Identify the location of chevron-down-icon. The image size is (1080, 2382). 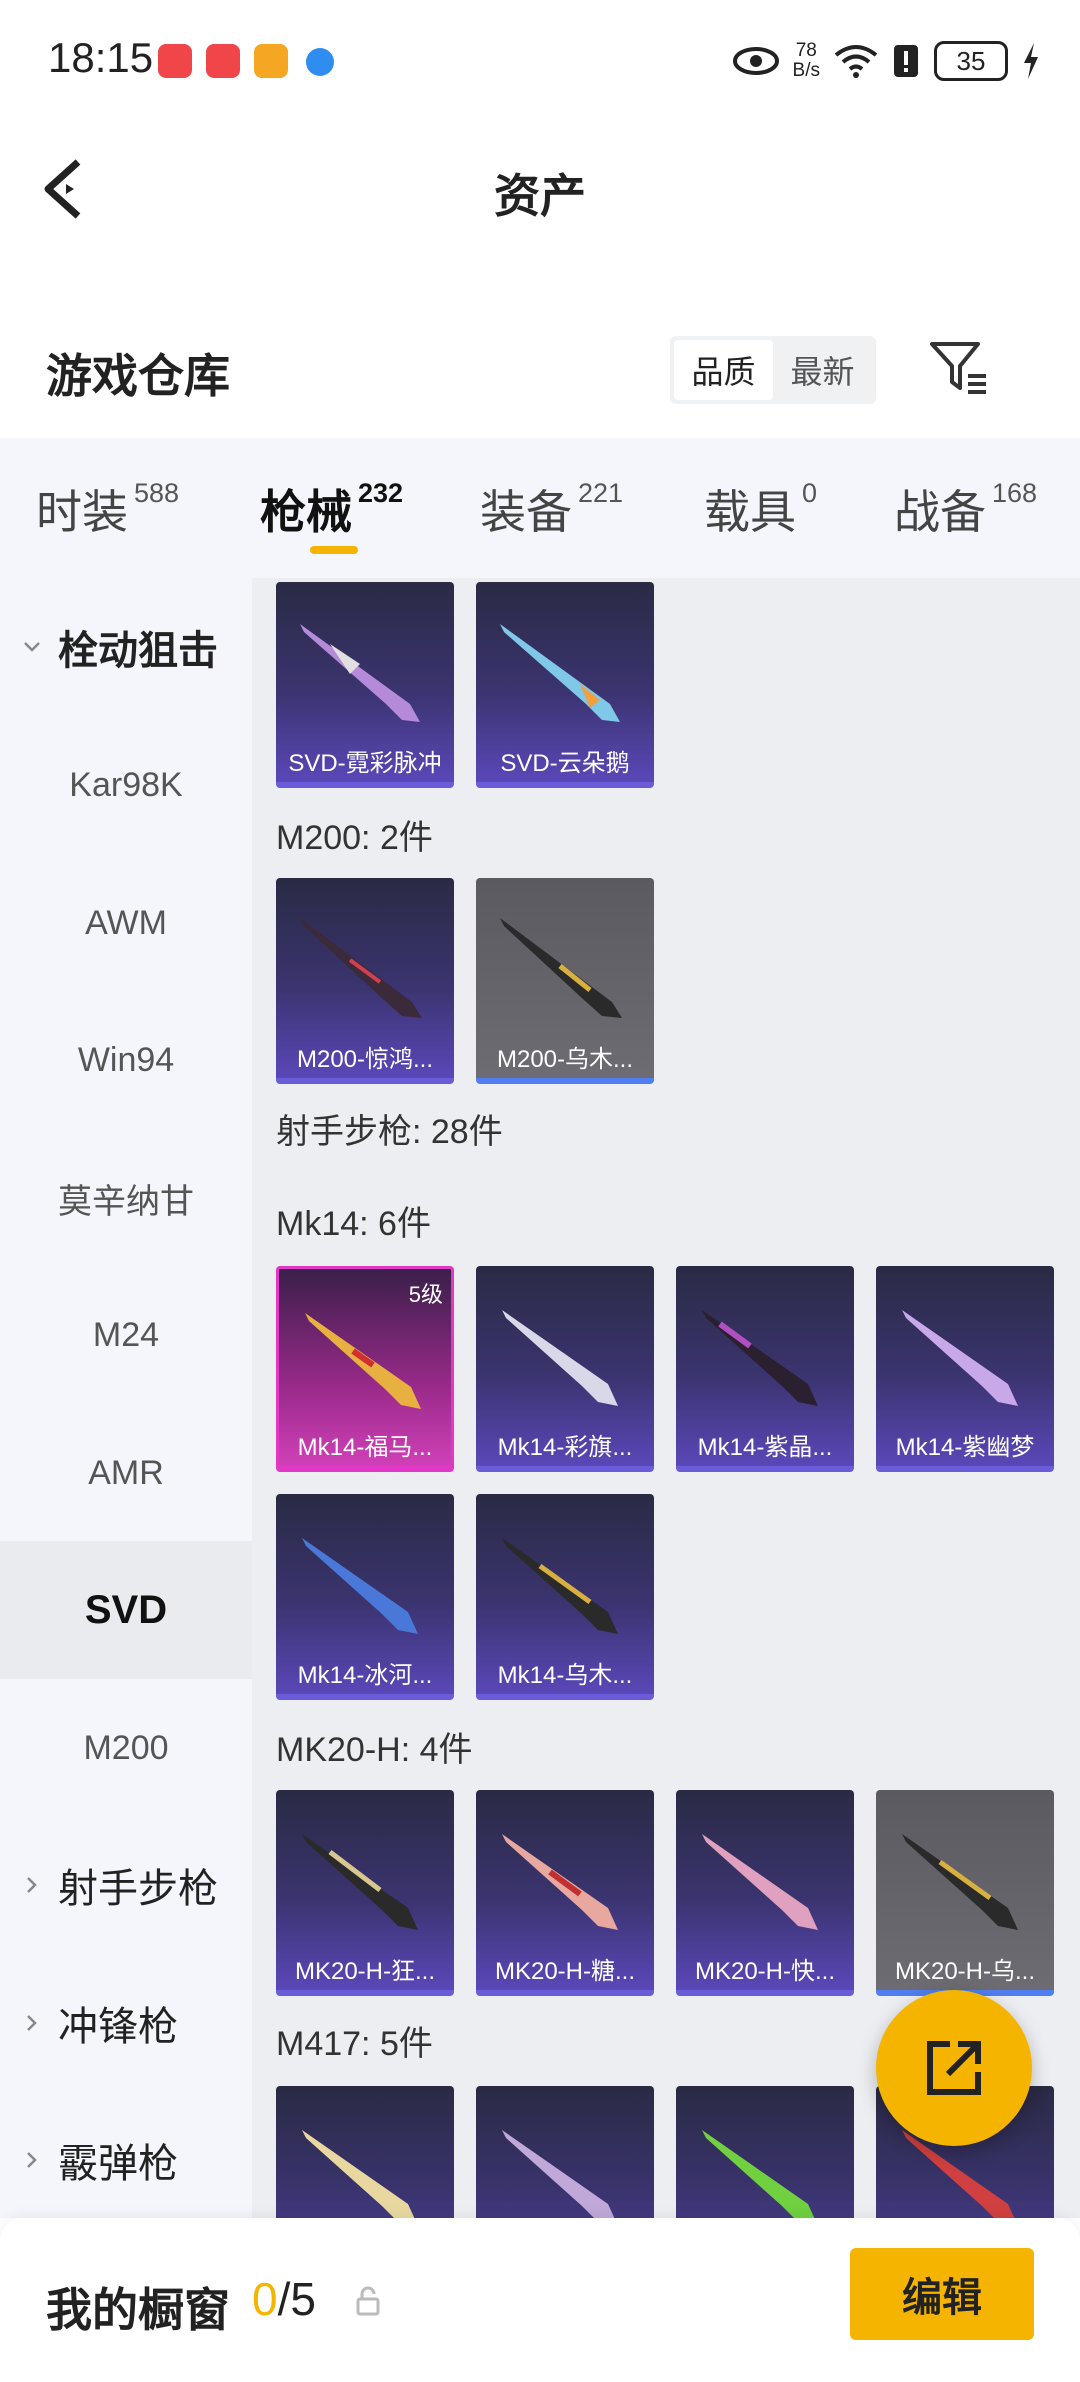
(32, 647).